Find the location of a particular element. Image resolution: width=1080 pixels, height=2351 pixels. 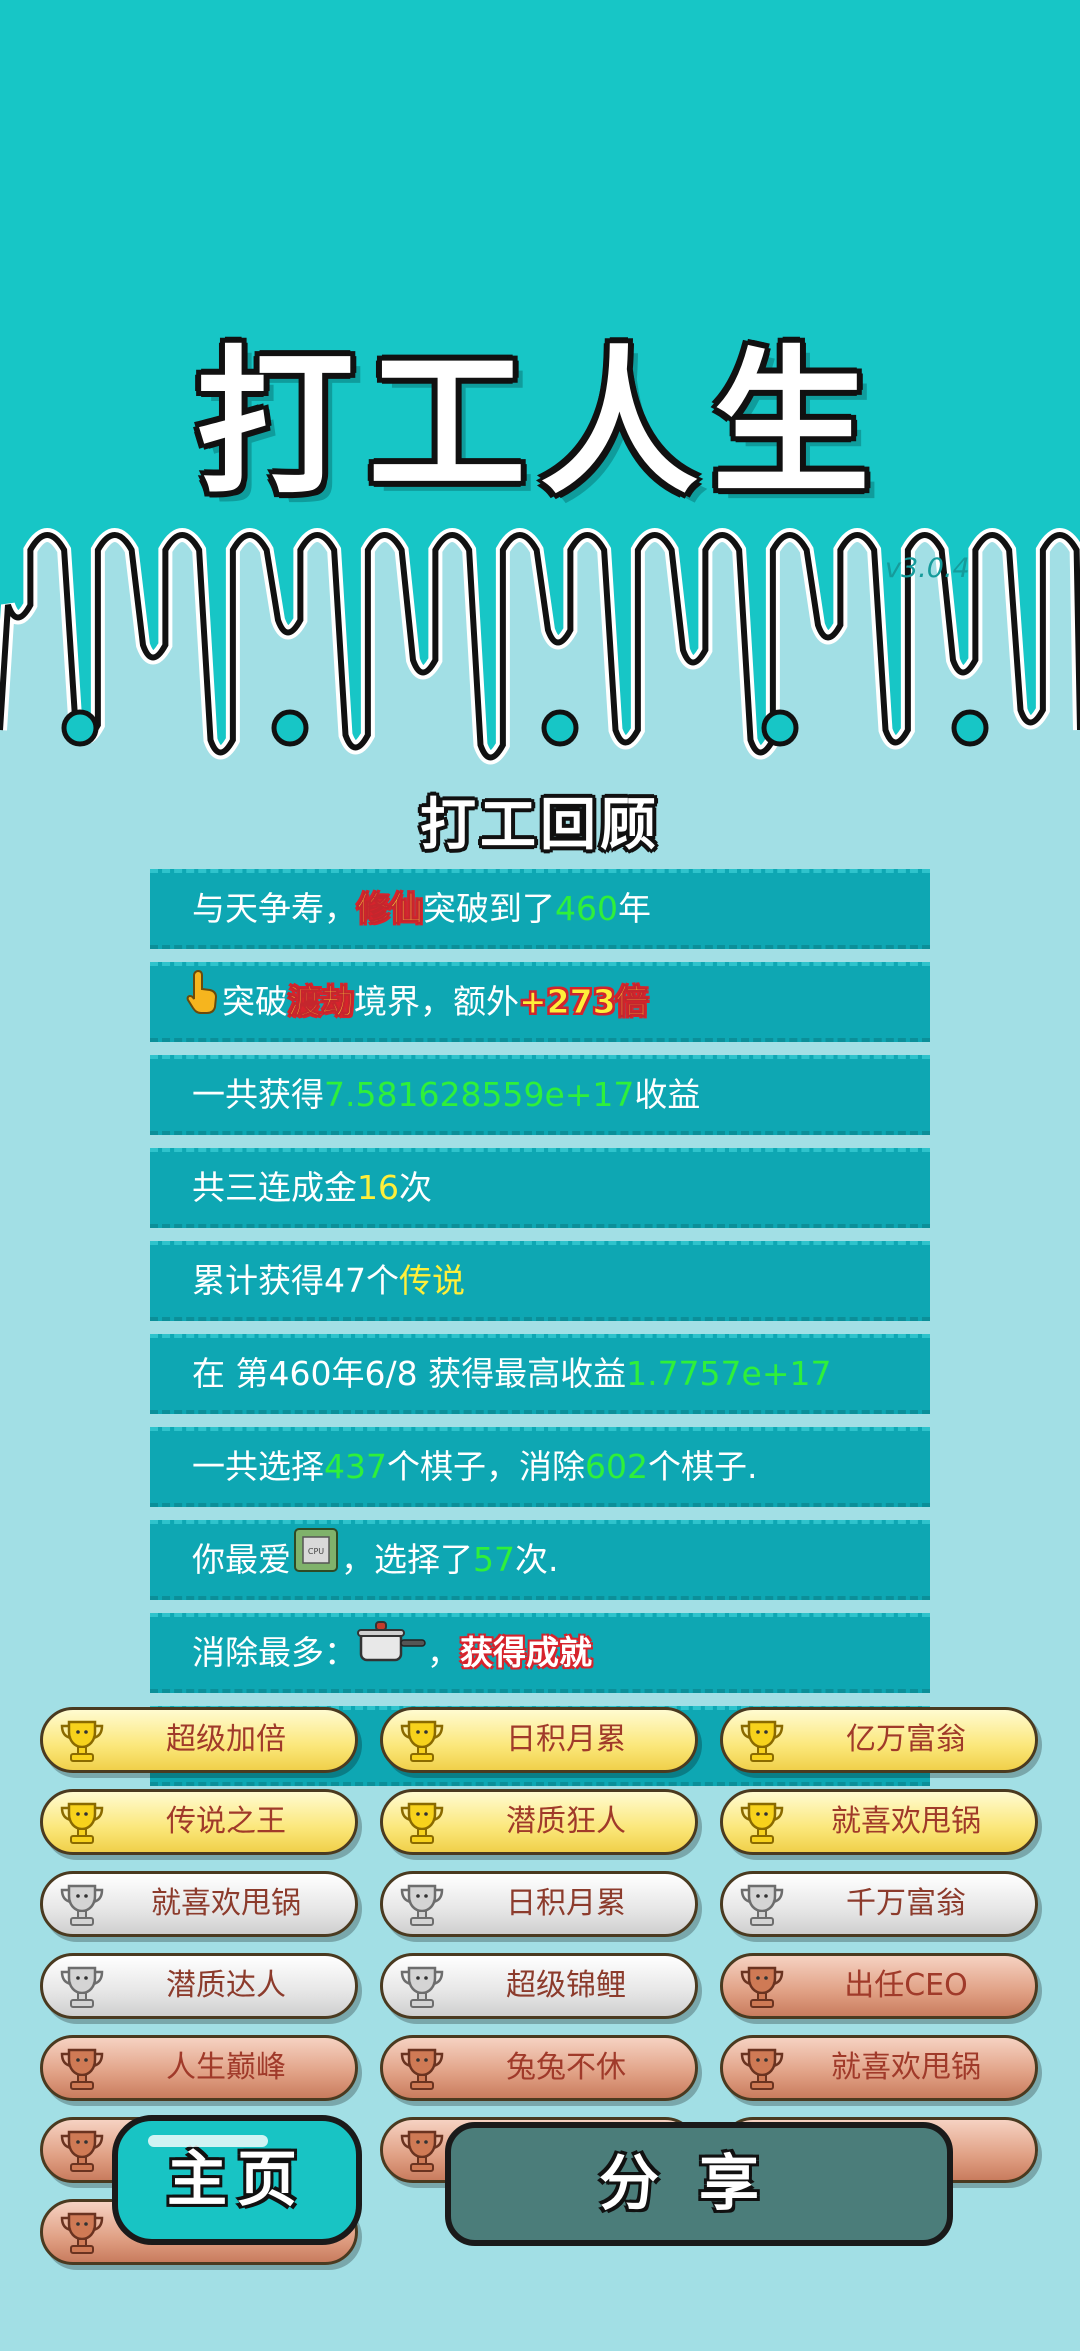

pointing-hand-icon is located at coordinates (204, 1003).